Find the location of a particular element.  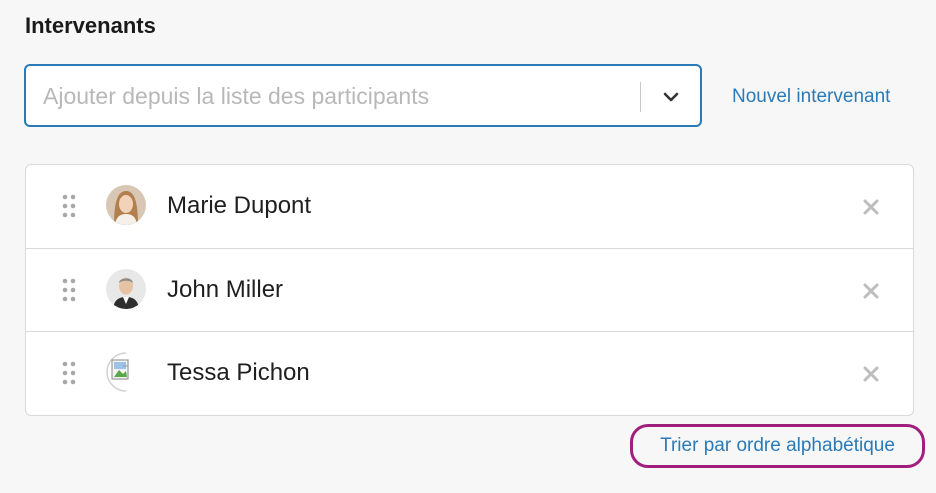

sort-alphabetical-link: Trier par ordre alphabétique is located at coordinates (777, 446).